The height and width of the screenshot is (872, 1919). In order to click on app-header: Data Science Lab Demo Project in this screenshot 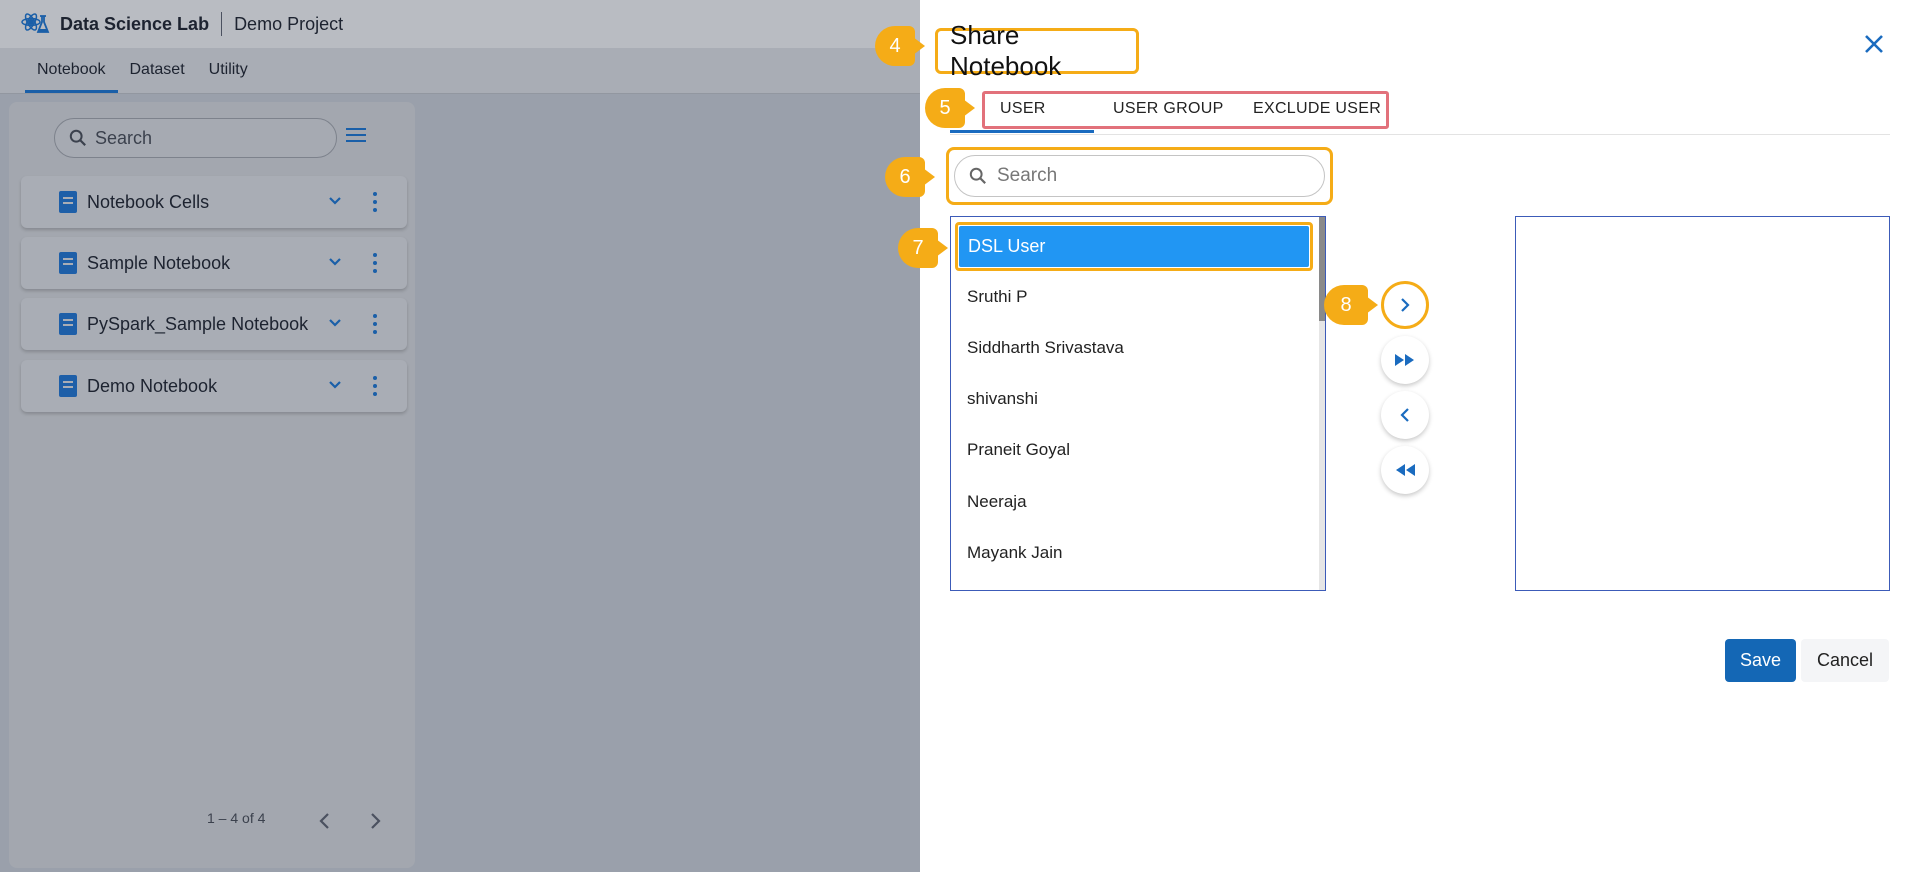, I will do `click(460, 24)`.